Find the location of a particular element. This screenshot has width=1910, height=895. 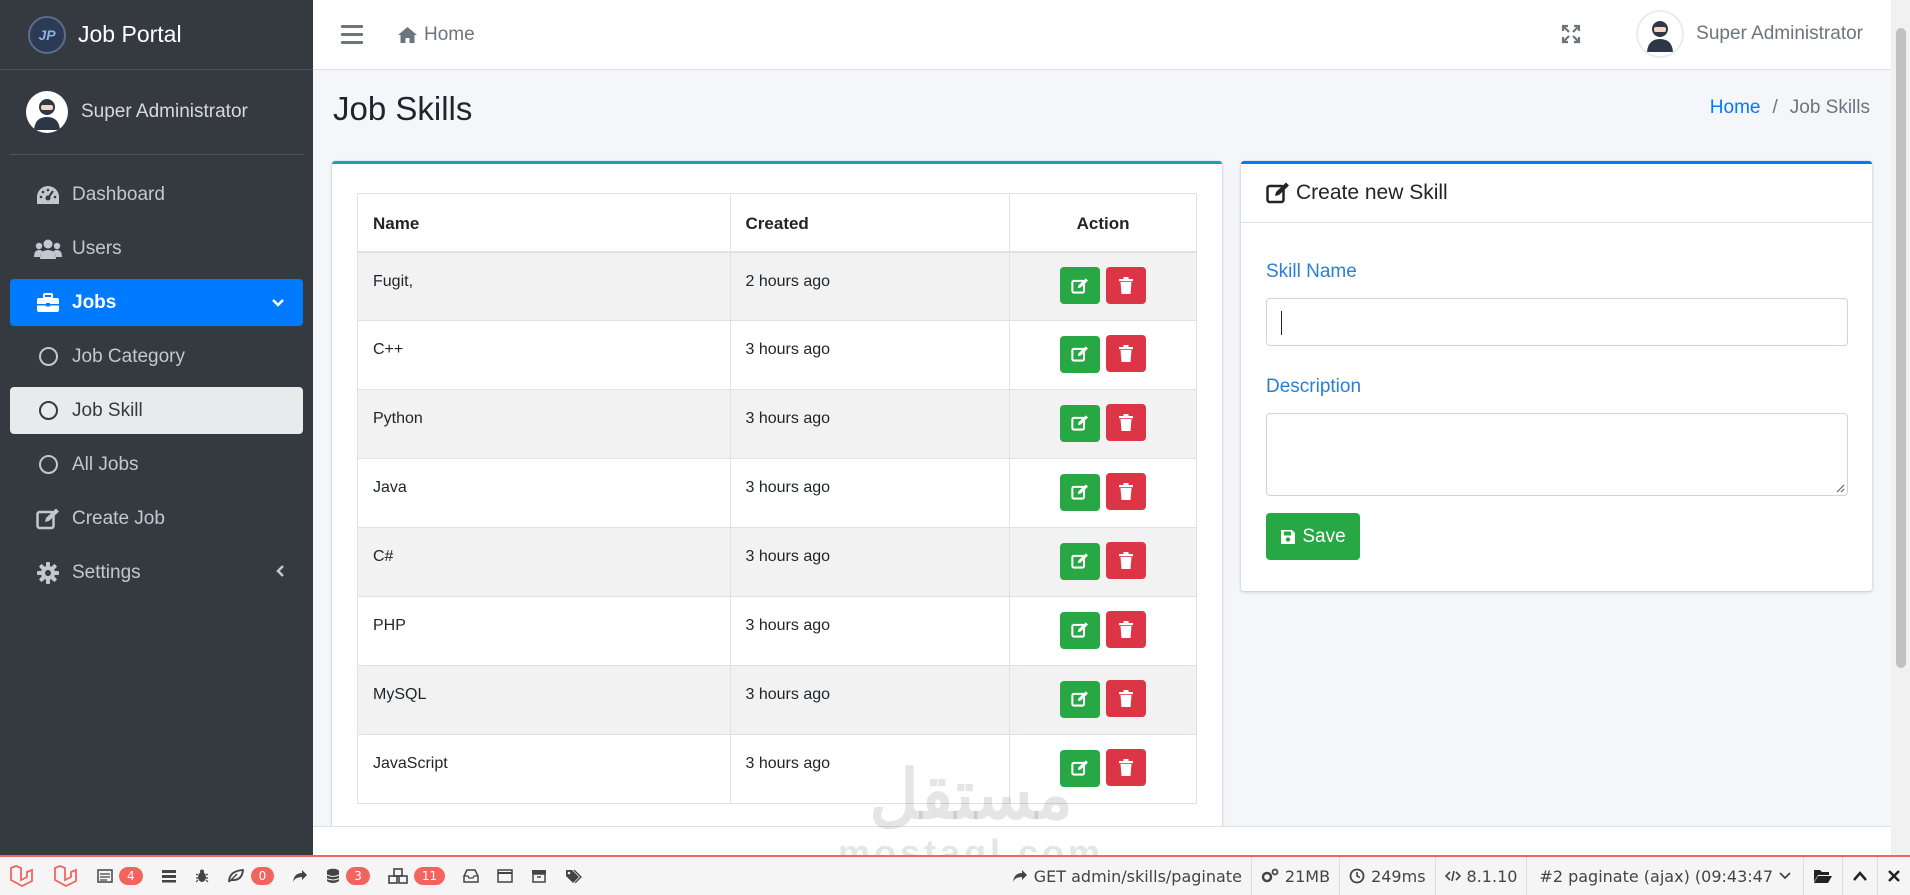

create-skill-title: Create new Skill is located at coordinates (1372, 192).